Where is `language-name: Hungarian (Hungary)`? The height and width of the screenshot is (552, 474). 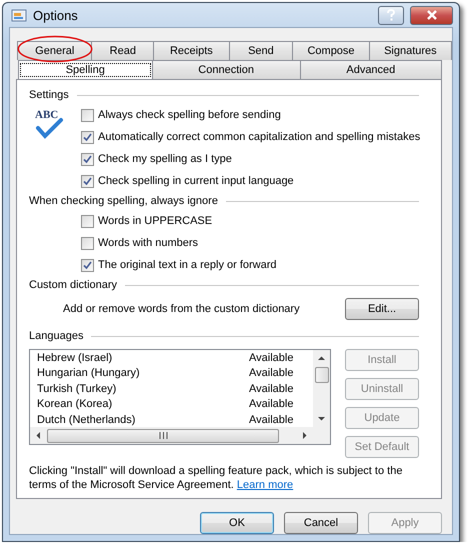
language-name: Hungarian (Hungary) is located at coordinates (143, 373).